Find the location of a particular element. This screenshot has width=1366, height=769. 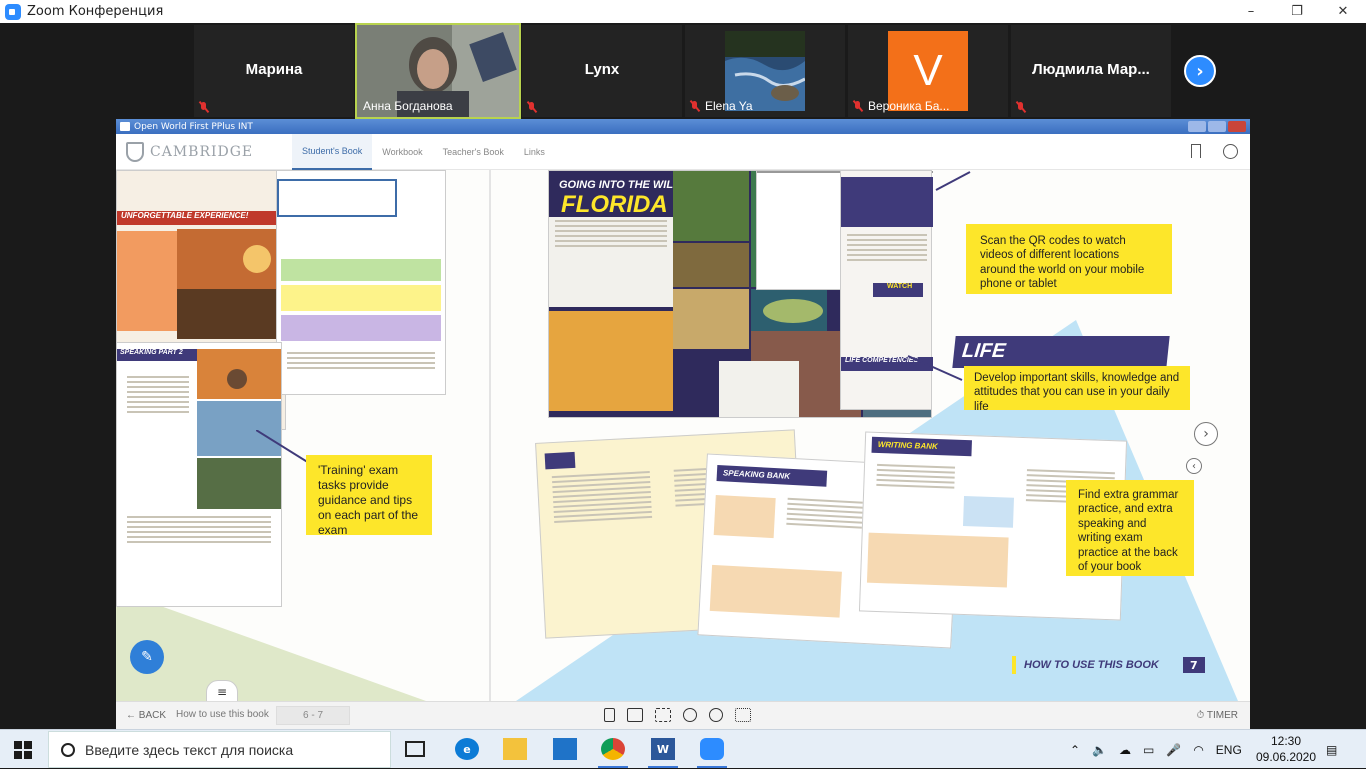

menu-toggle-button: ≡ is located at coordinates (222, 690).